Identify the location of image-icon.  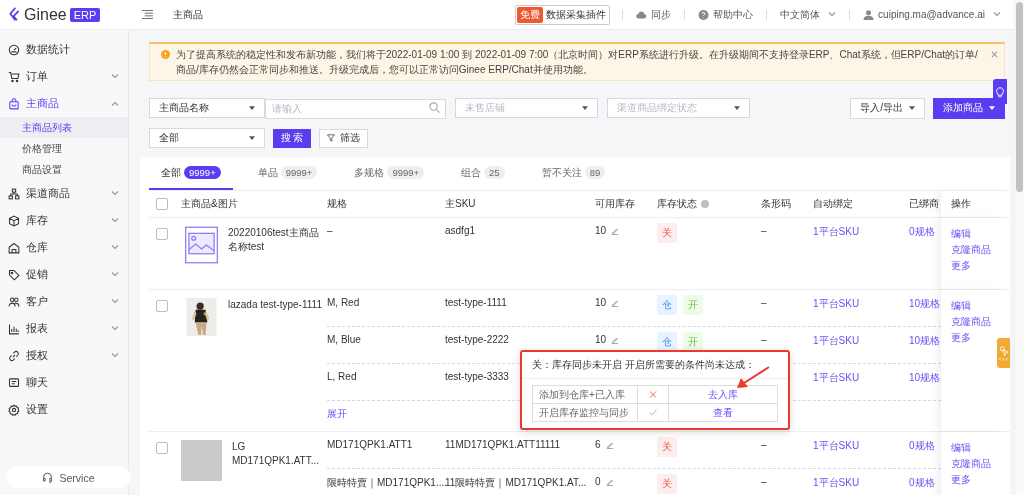
(201, 245).